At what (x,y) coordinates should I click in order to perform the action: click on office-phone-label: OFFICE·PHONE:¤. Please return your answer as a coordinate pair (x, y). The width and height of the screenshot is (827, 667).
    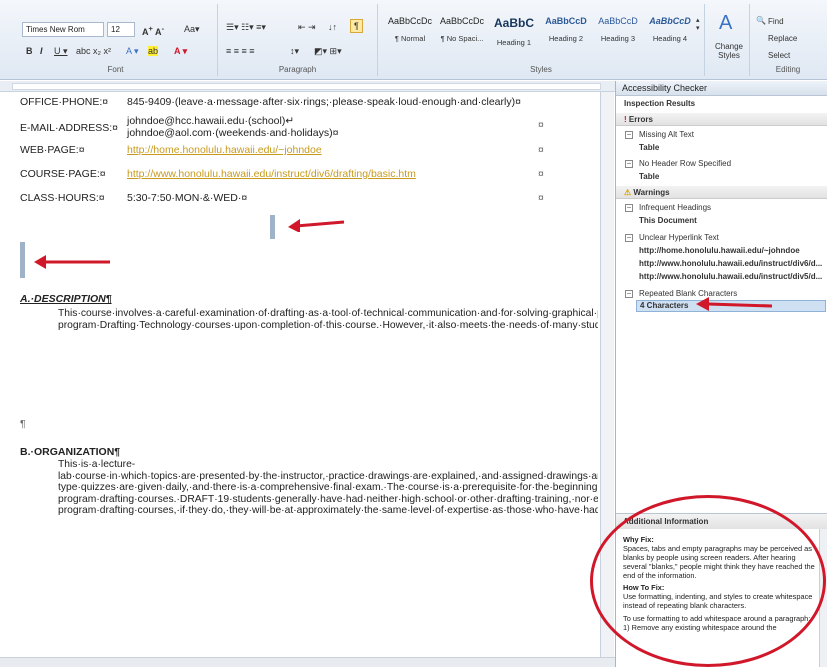
    Looking at the image, I should click on (64, 102).